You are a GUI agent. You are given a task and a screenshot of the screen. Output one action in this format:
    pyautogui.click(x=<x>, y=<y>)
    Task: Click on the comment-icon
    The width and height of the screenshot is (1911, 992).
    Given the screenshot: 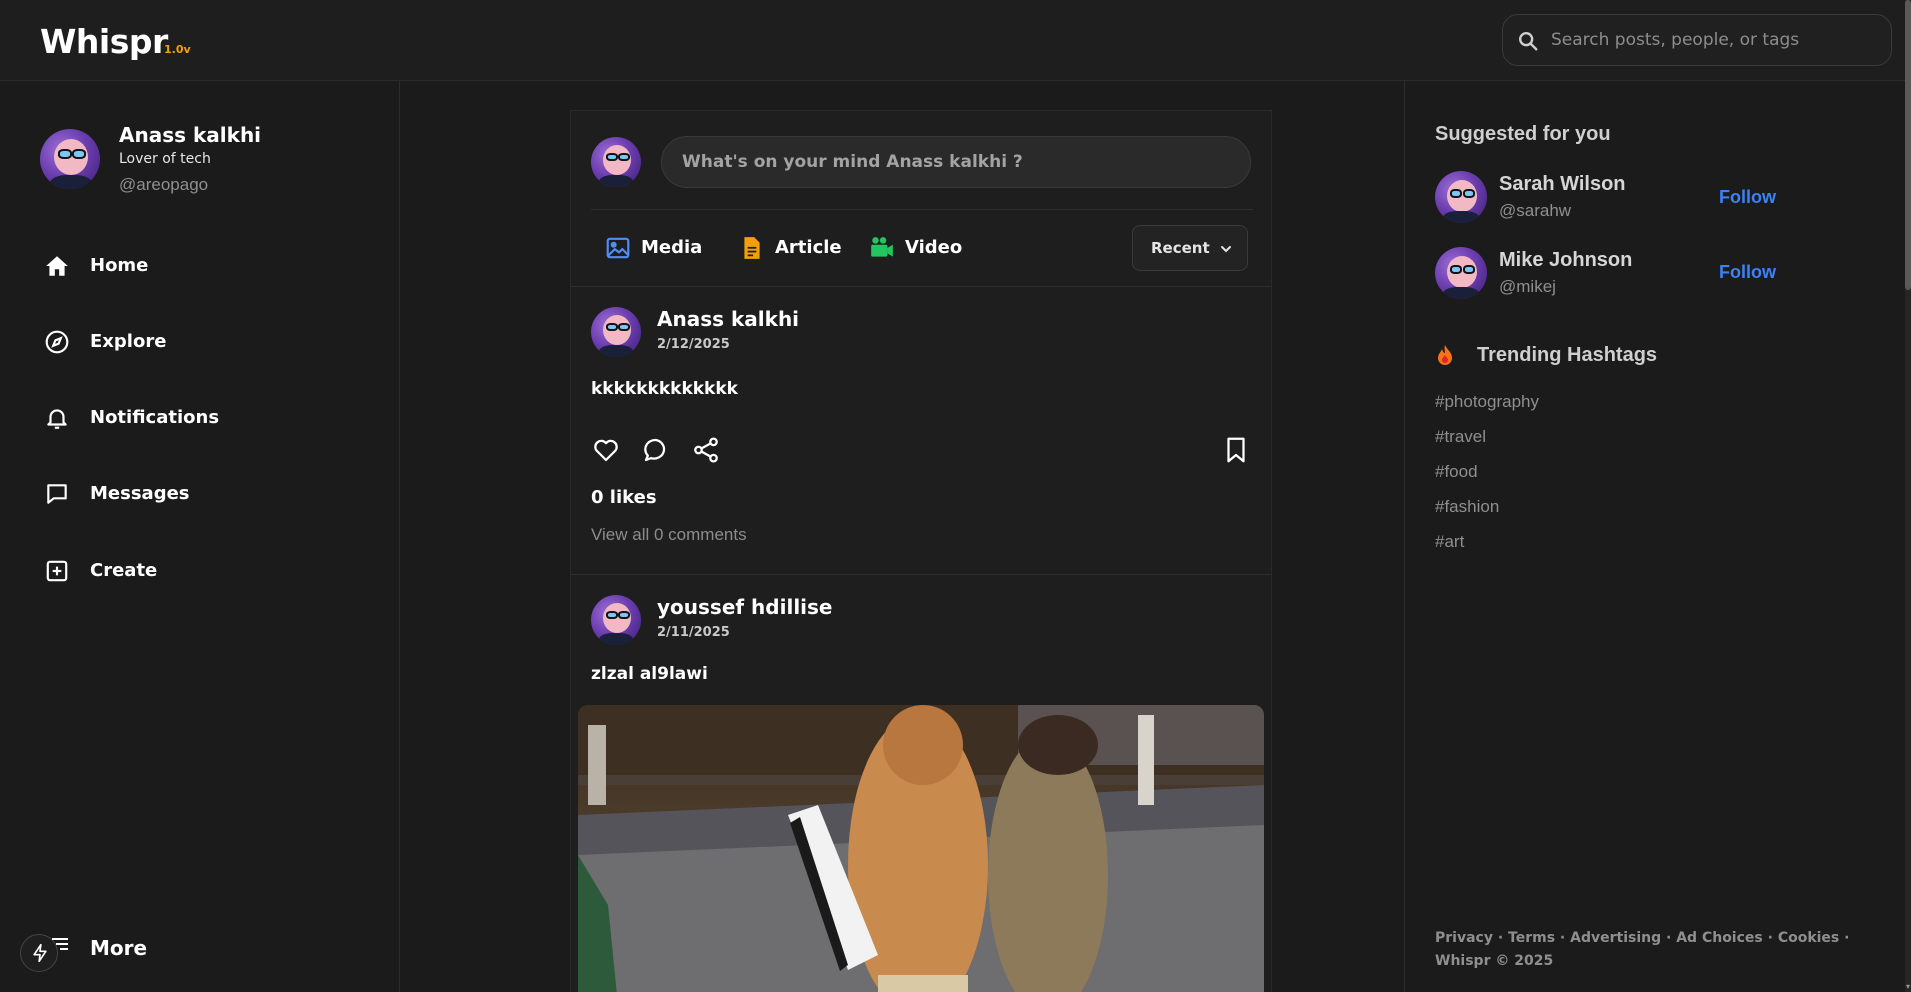 What is the action you would take?
    pyautogui.click(x=655, y=450)
    